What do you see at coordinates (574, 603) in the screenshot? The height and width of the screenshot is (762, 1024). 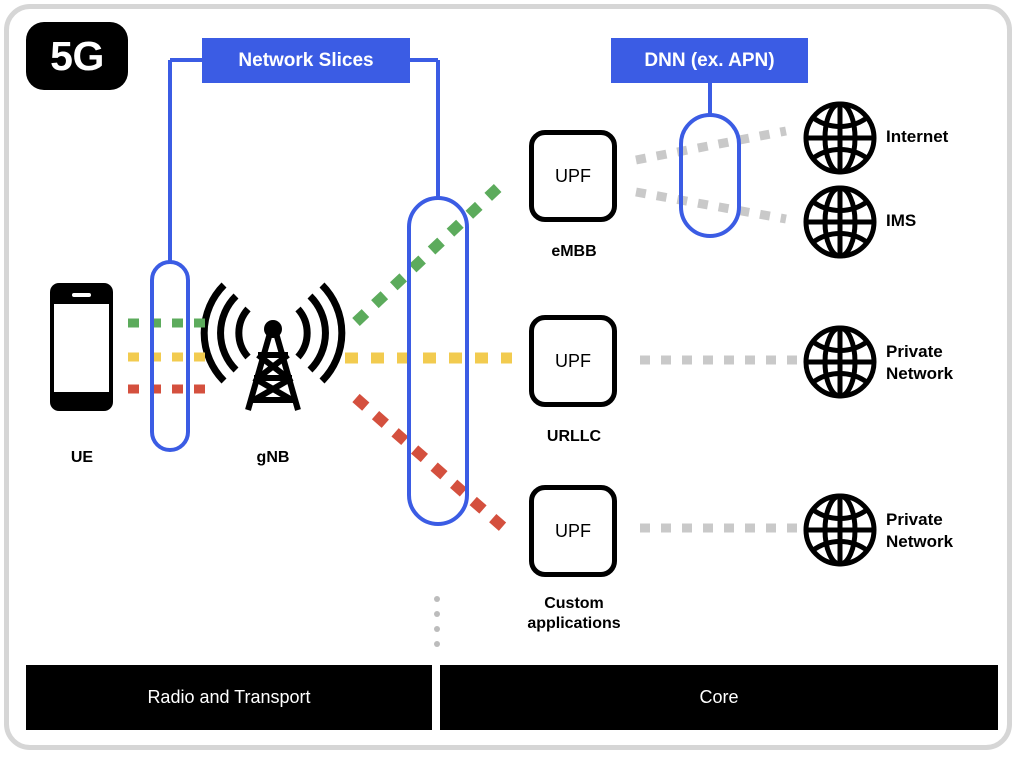 I see `upf-custom-caption-line1: Custom` at bounding box center [574, 603].